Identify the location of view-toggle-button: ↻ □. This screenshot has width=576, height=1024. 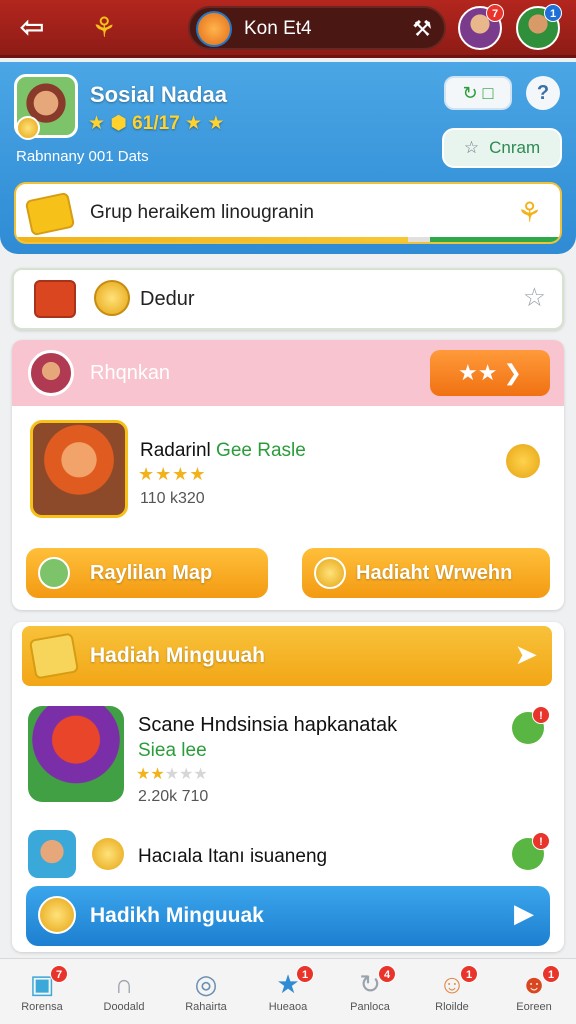
(478, 93).